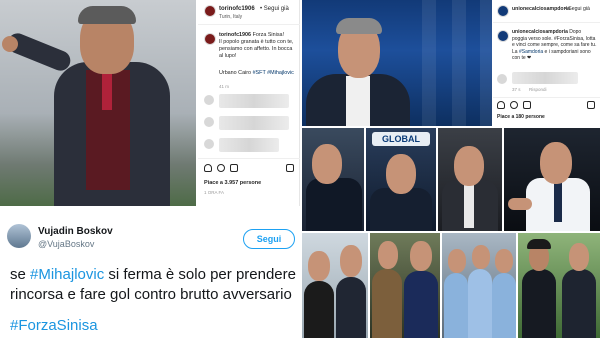 Image resolution: width=600 pixels, height=338 pixels. Describe the element at coordinates (20, 274) in the screenshot. I see `tweet-text-prefix: se` at that location.